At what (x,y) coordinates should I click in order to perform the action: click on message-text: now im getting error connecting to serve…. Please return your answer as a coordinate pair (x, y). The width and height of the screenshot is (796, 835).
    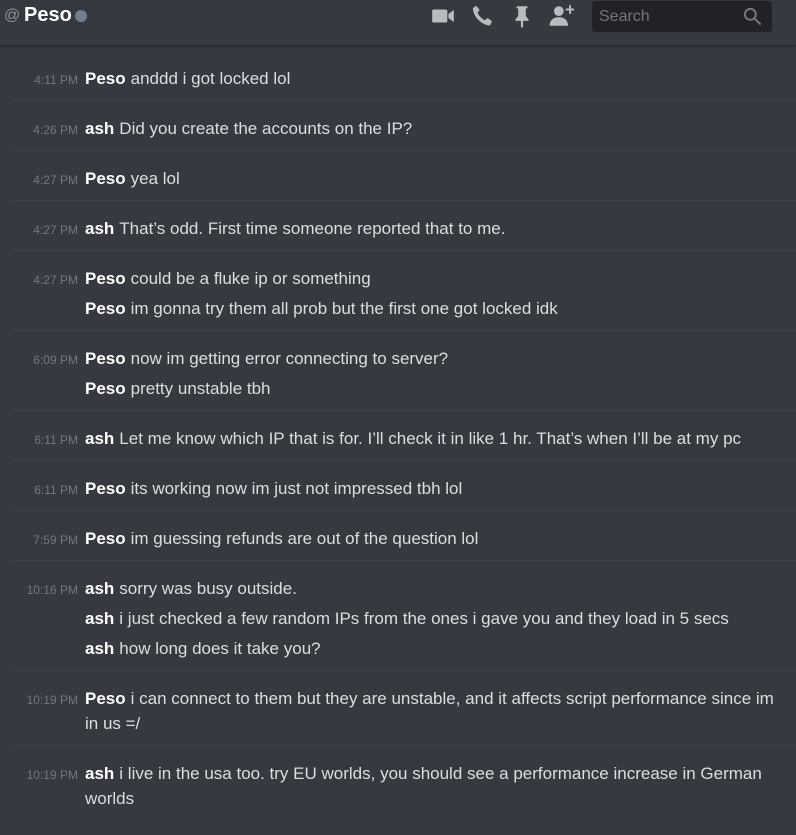
    Looking at the image, I should click on (289, 358).